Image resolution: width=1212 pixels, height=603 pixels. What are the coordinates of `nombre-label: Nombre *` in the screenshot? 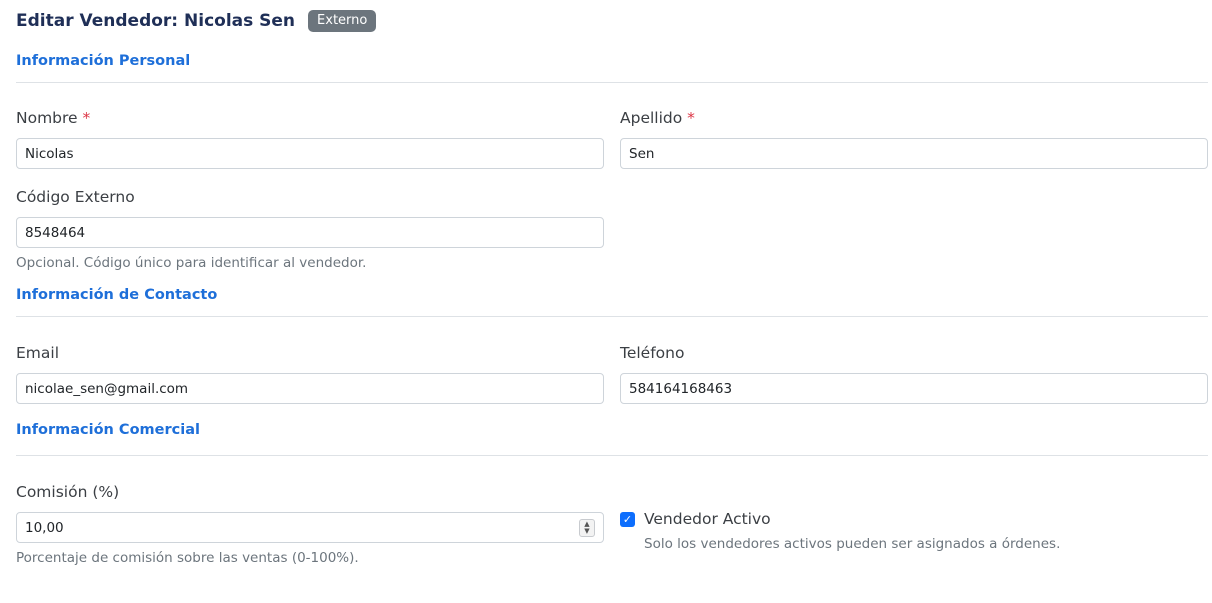 It's located at (53, 118).